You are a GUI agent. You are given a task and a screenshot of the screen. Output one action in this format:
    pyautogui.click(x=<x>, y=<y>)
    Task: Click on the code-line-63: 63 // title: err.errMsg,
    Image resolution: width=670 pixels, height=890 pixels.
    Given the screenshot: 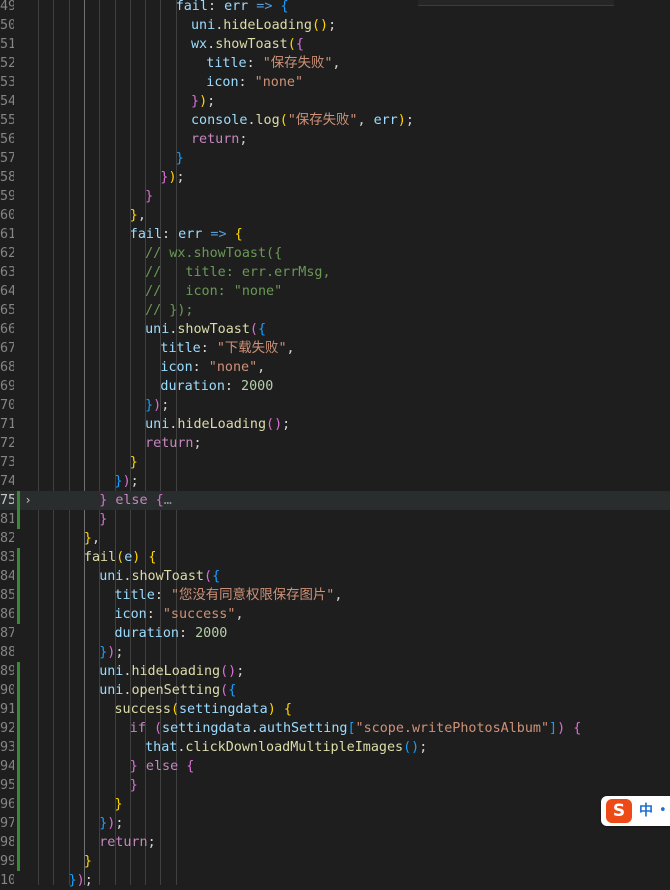 What is the action you would take?
    pyautogui.click(x=335, y=272)
    